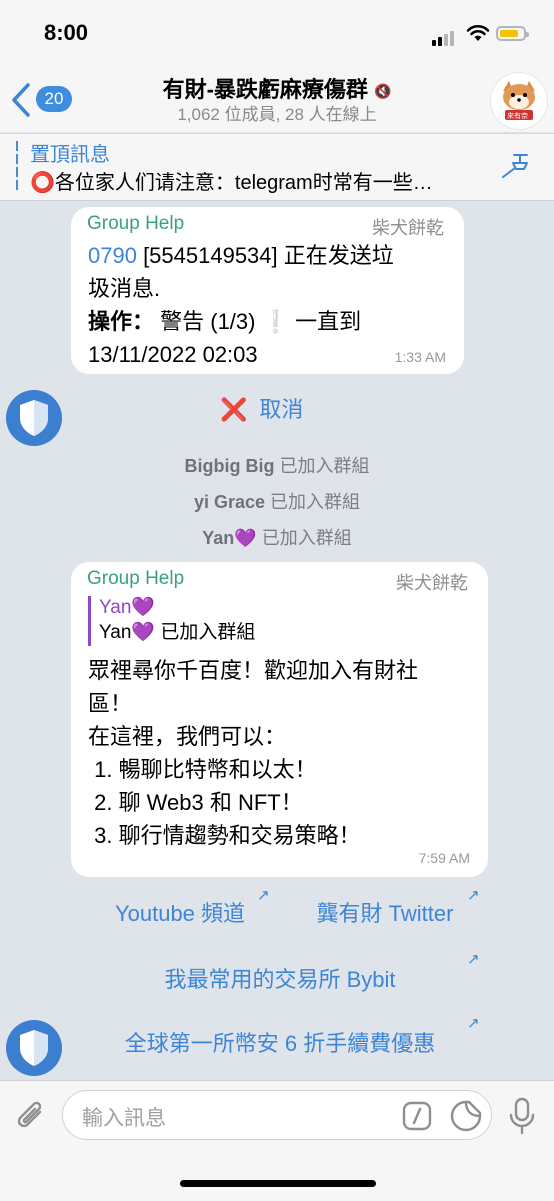 The width and height of the screenshot is (554, 1201). Describe the element at coordinates (177, 632) in the screenshot. I see `reply-text: Yan💜 已加入群組` at that location.